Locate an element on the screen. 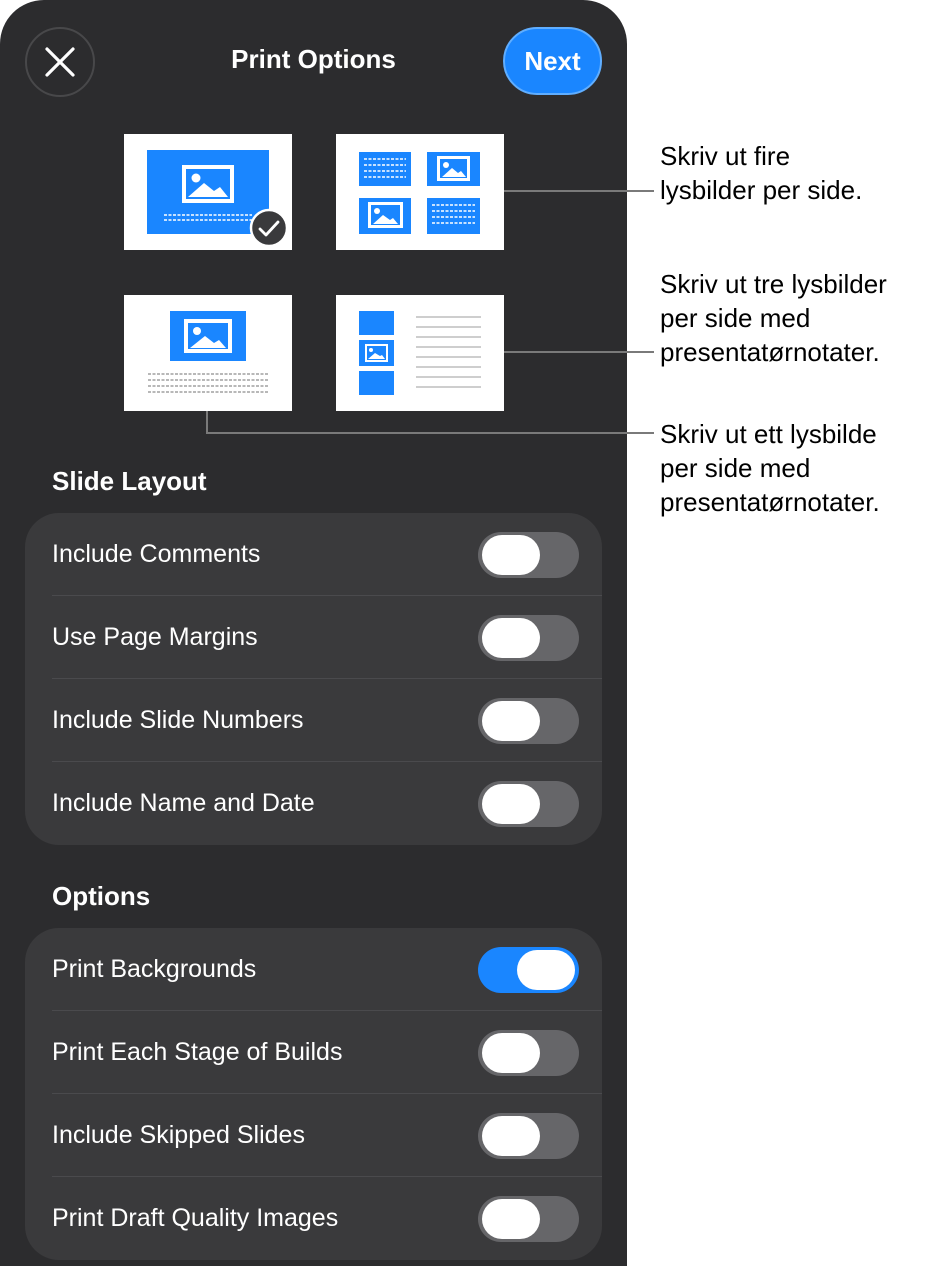  draft-quality-images-row: Print Draft Quality Images is located at coordinates (313, 1218).